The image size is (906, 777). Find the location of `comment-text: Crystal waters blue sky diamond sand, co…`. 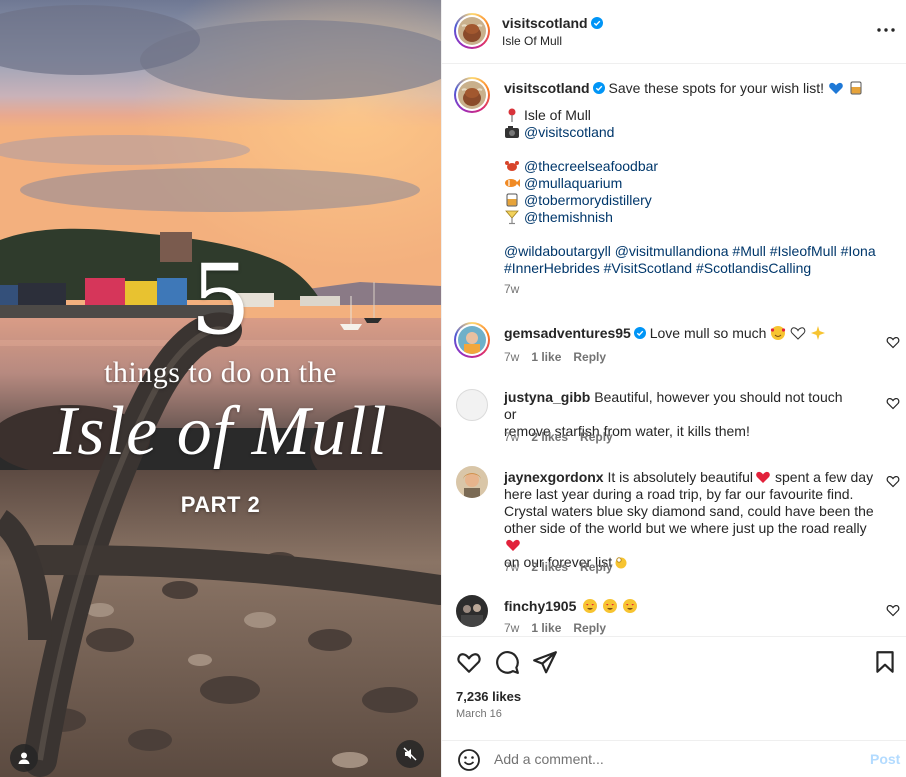

comment-text: Crystal waters blue sky diamond sand, co… is located at coordinates (689, 511).